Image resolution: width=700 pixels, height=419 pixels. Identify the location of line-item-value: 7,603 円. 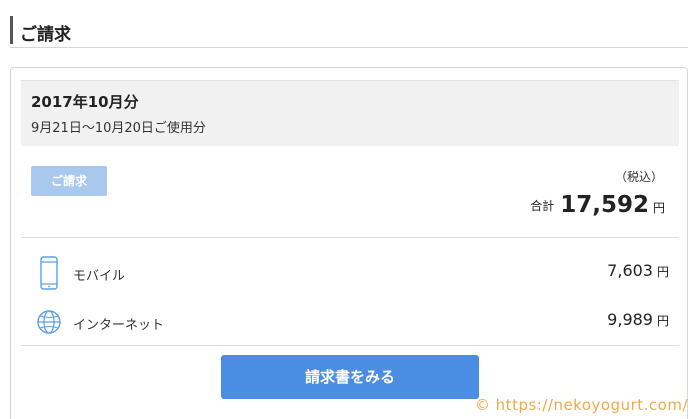
(638, 270).